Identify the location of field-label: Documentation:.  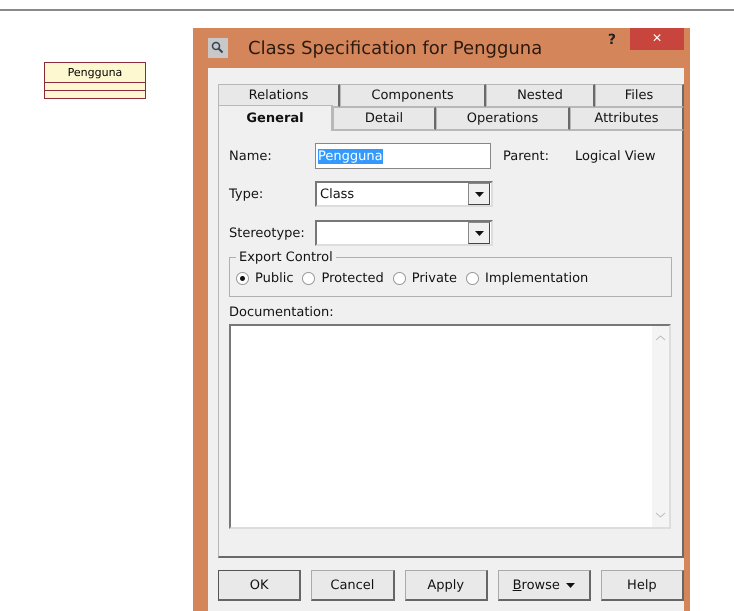
(281, 312).